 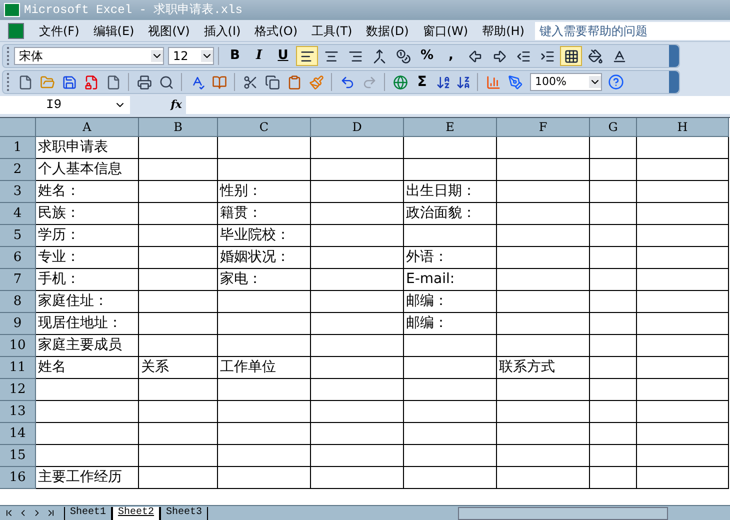 What do you see at coordinates (87, 346) in the screenshot?
I see `table-cell: 家庭主要成员` at bounding box center [87, 346].